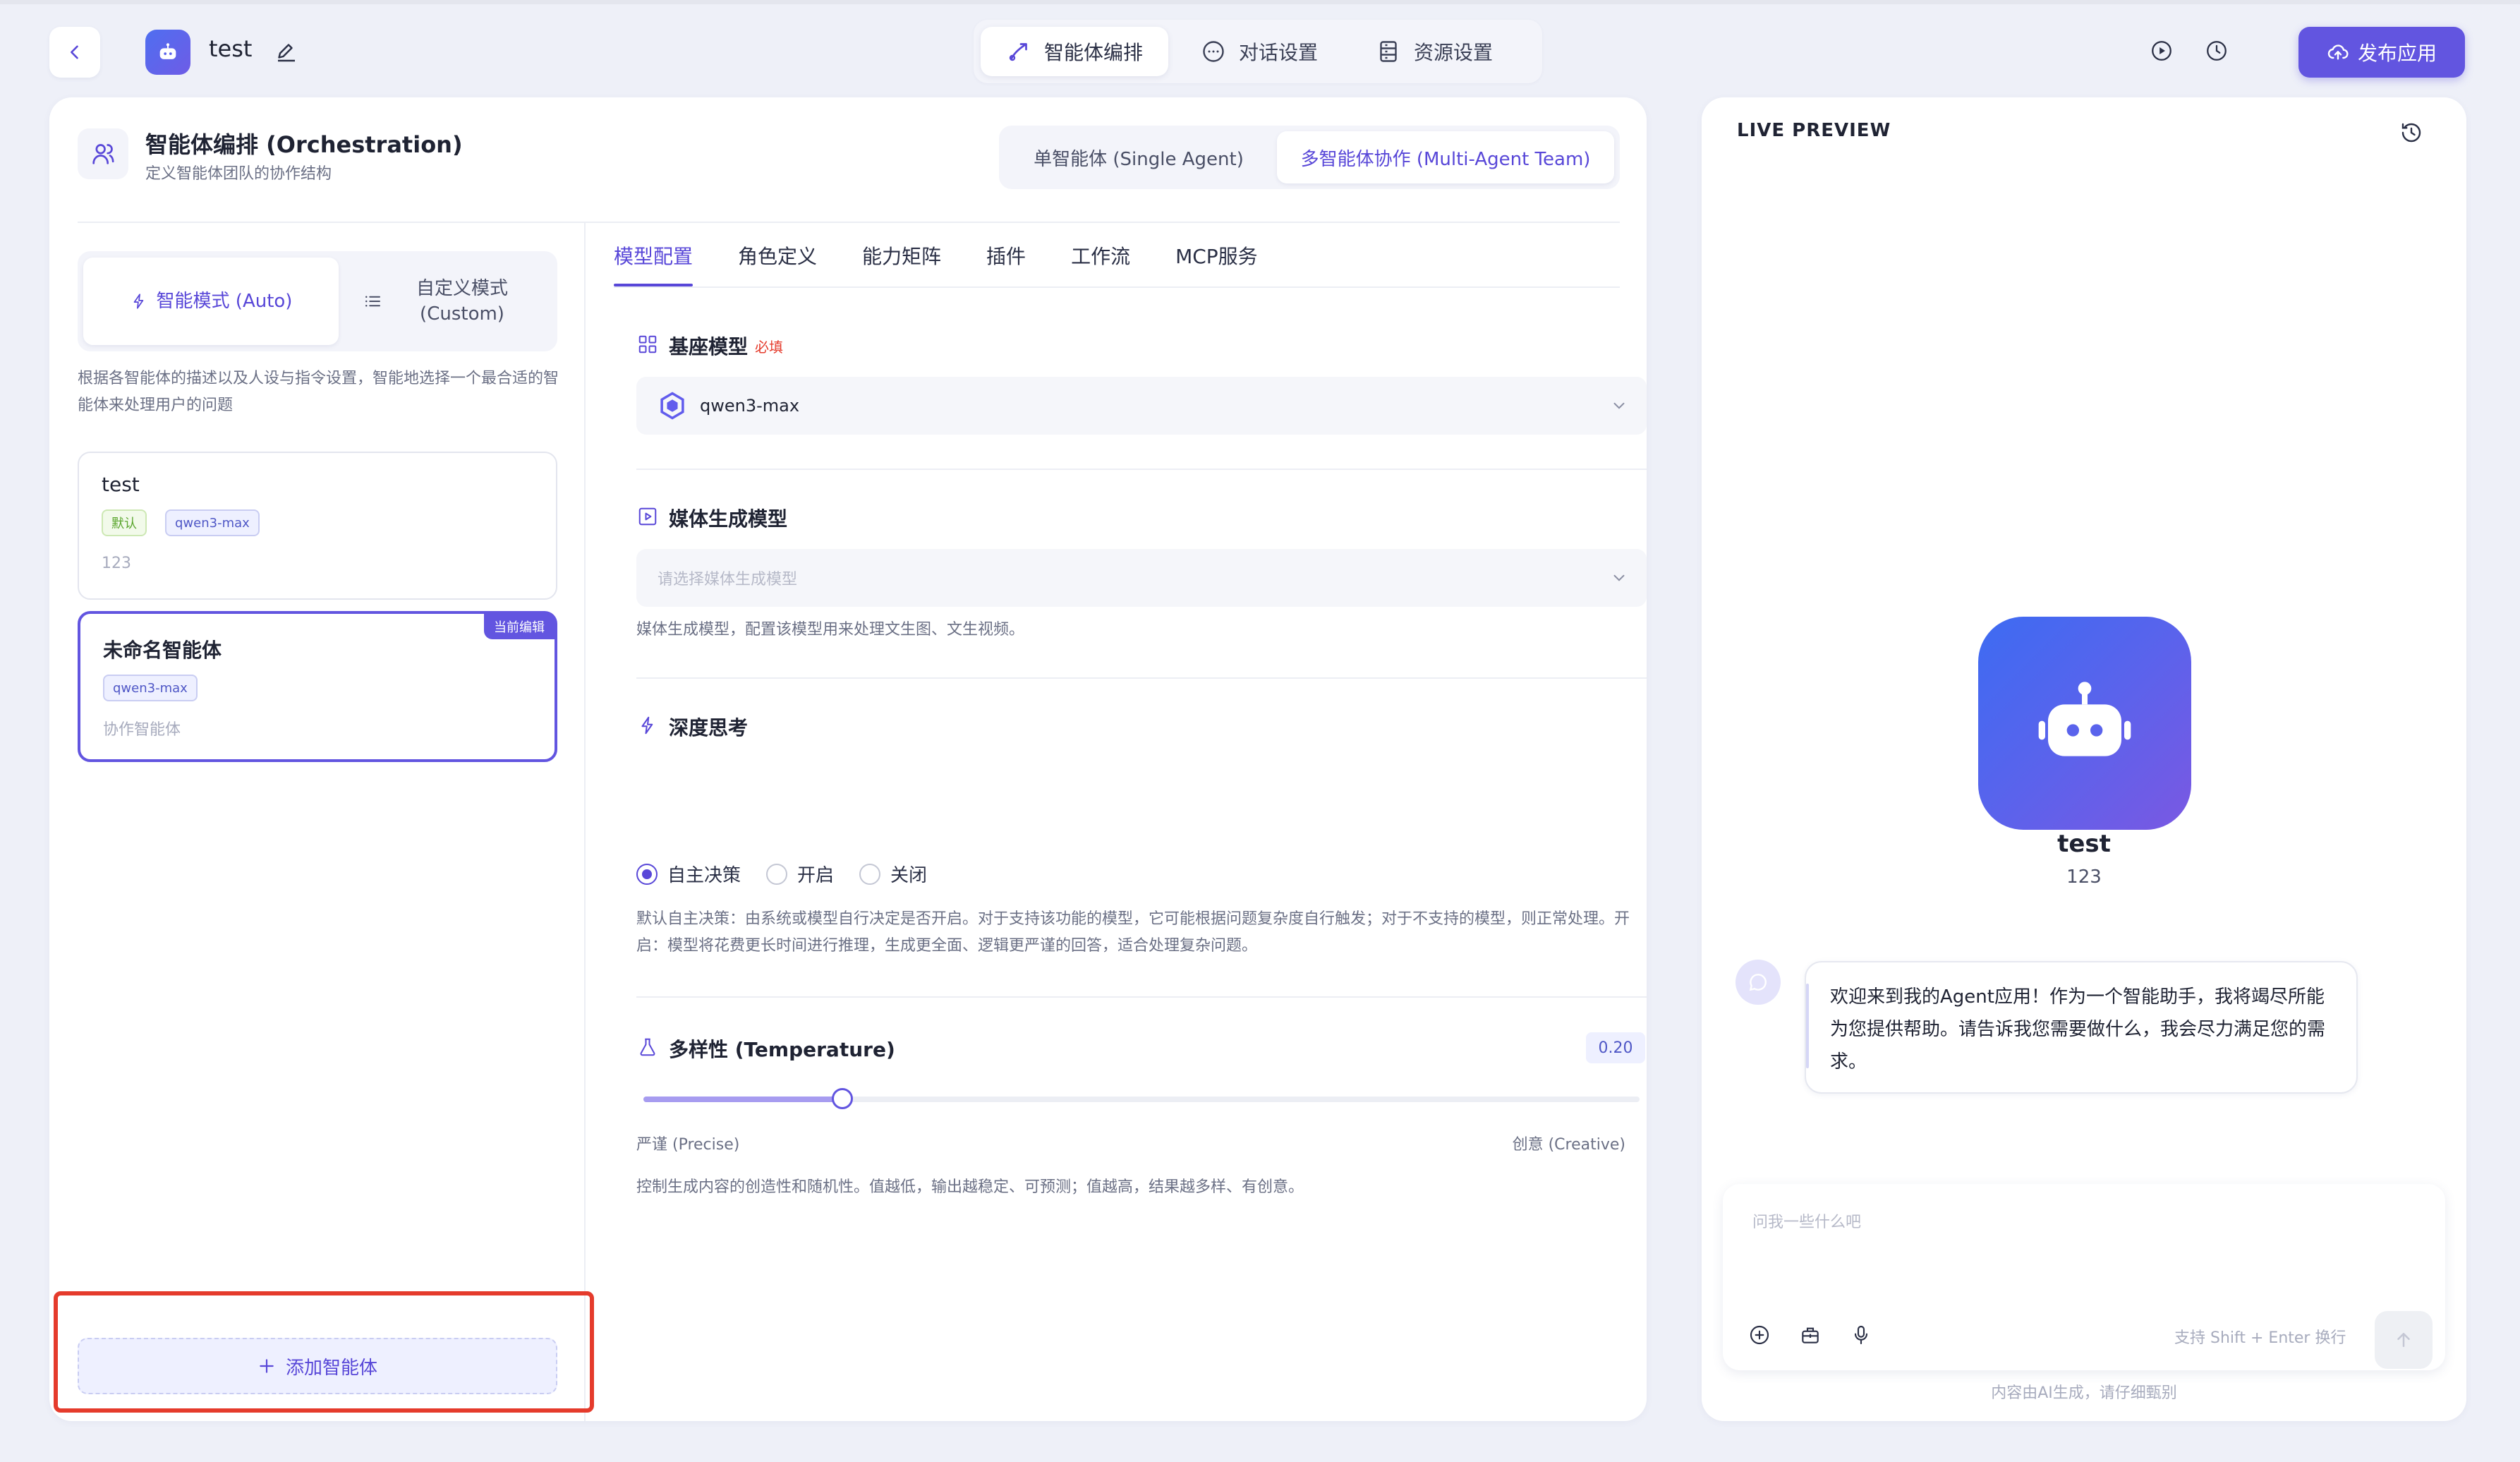 Image resolution: width=2520 pixels, height=1462 pixels. I want to click on routing-strategy-switch: 智能模式 (Auto) 自定义模式 (Custom), so click(318, 301).